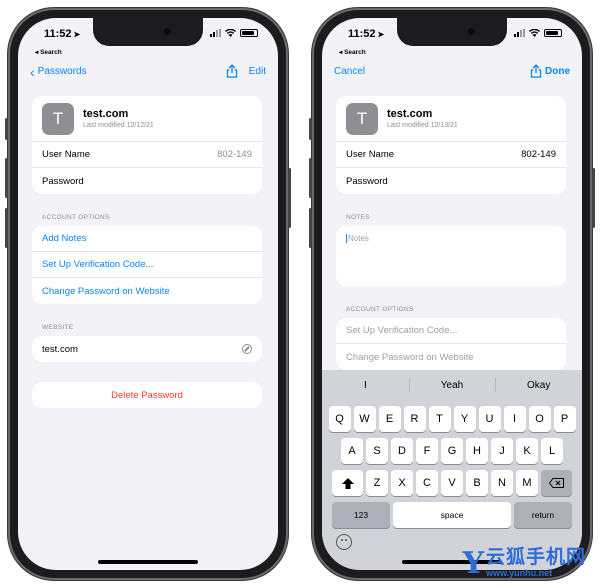  Describe the element at coordinates (473, 563) in the screenshot. I see `watermark-logo: Y` at that location.